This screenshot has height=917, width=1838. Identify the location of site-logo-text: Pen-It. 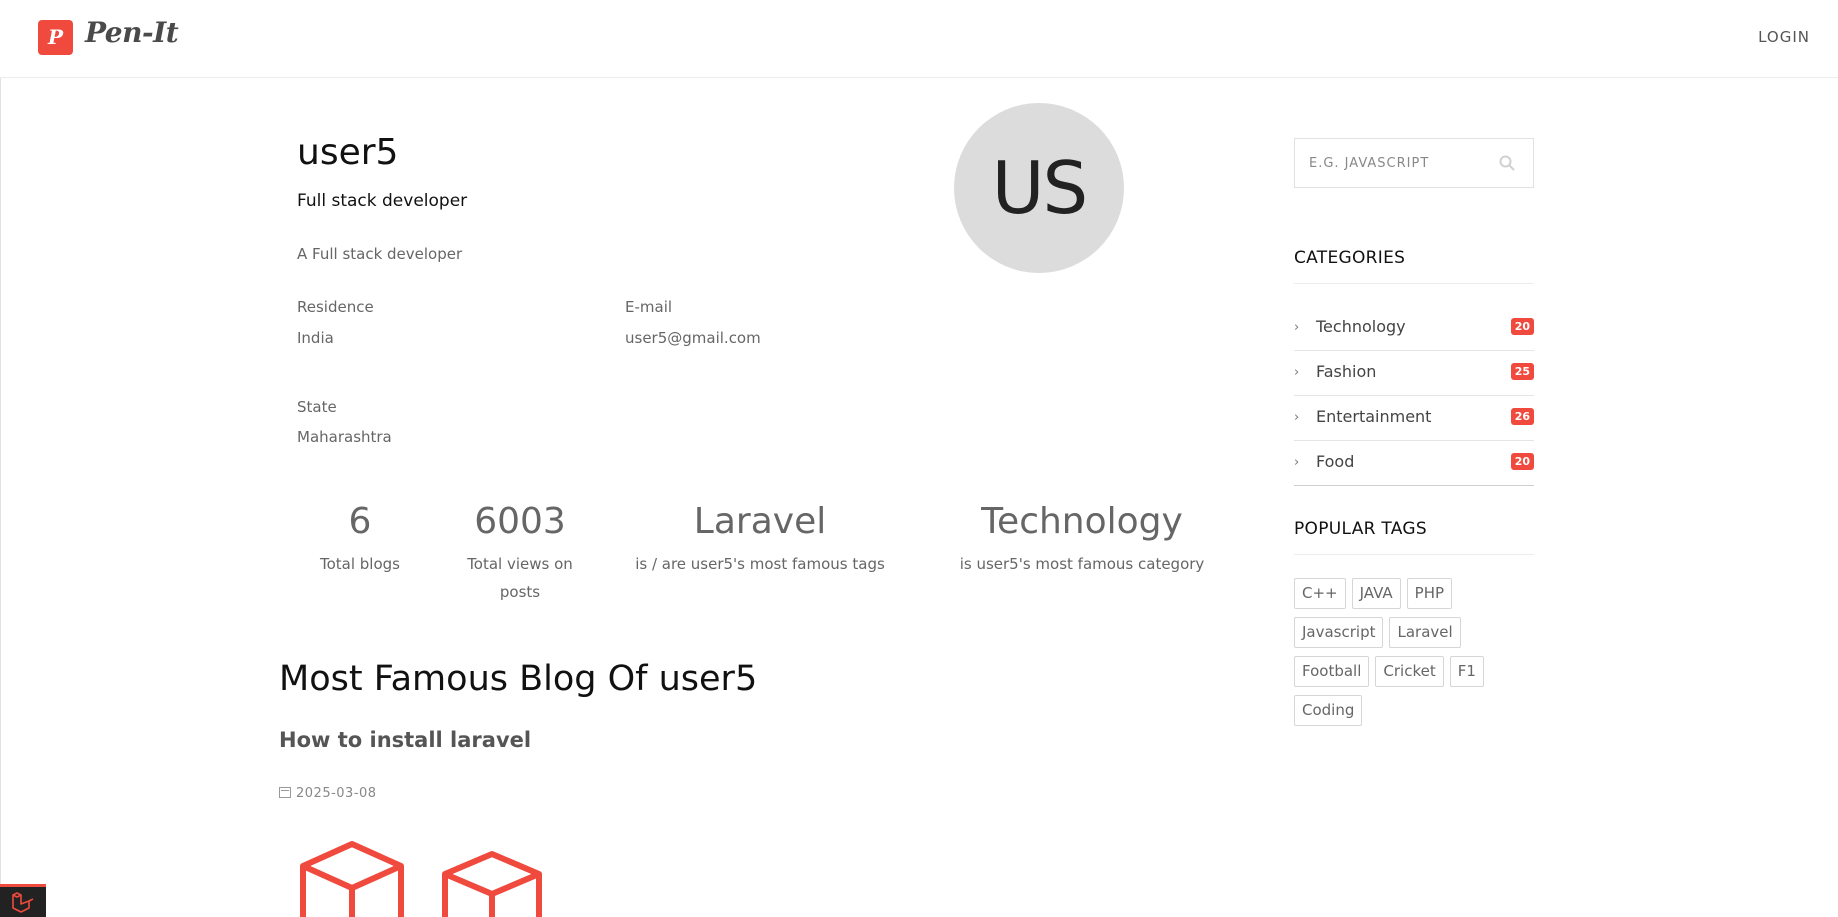
(132, 32).